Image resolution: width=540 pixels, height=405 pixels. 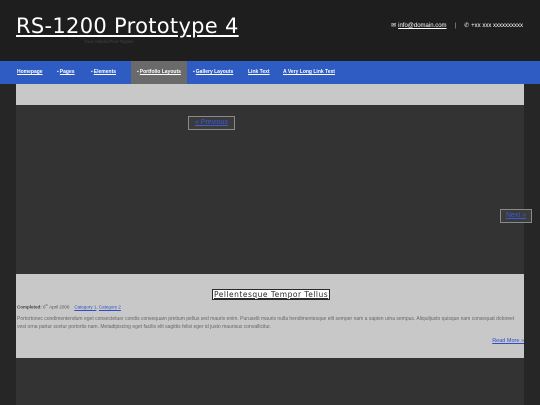 What do you see at coordinates (213, 72) in the screenshot?
I see `nav-item-gallery-layouts: ▪Gallery Layouts` at bounding box center [213, 72].